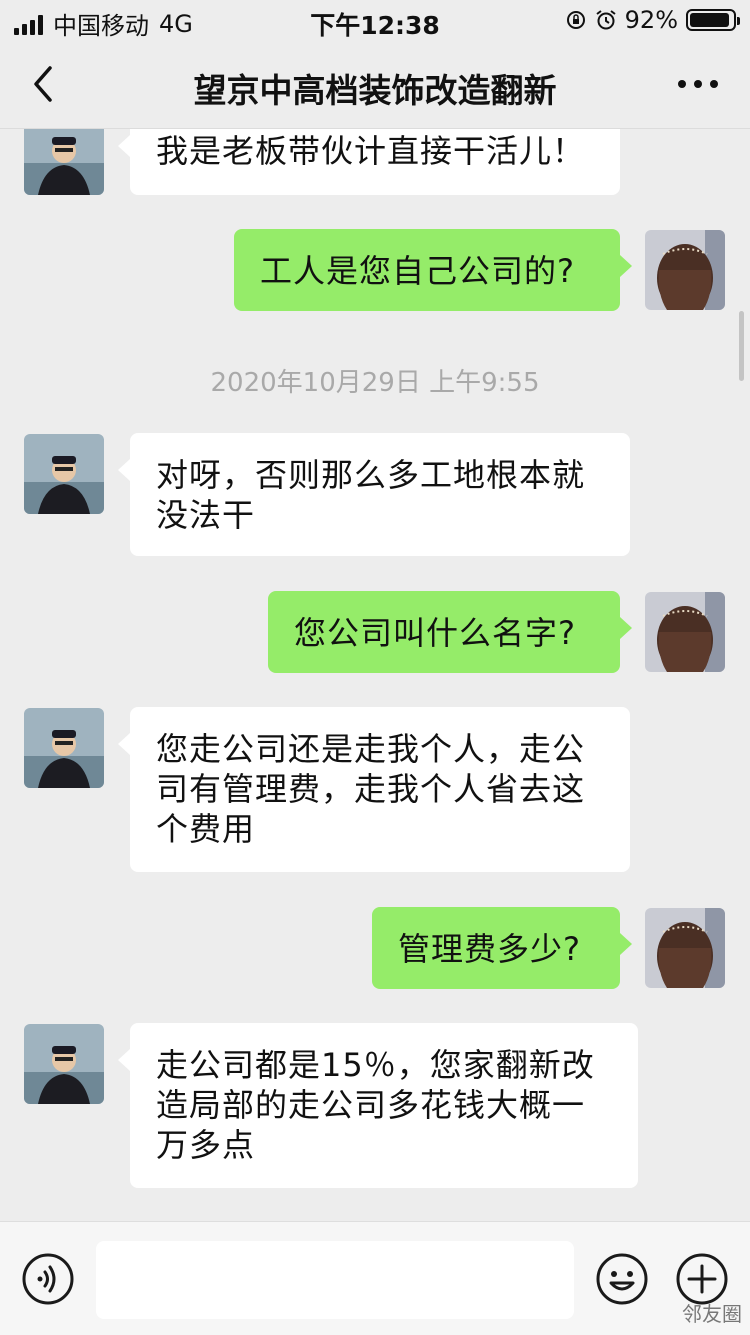  Describe the element at coordinates (371, 151) in the screenshot. I see `message-text: 我是老板带伙计直接干活儿！` at that location.